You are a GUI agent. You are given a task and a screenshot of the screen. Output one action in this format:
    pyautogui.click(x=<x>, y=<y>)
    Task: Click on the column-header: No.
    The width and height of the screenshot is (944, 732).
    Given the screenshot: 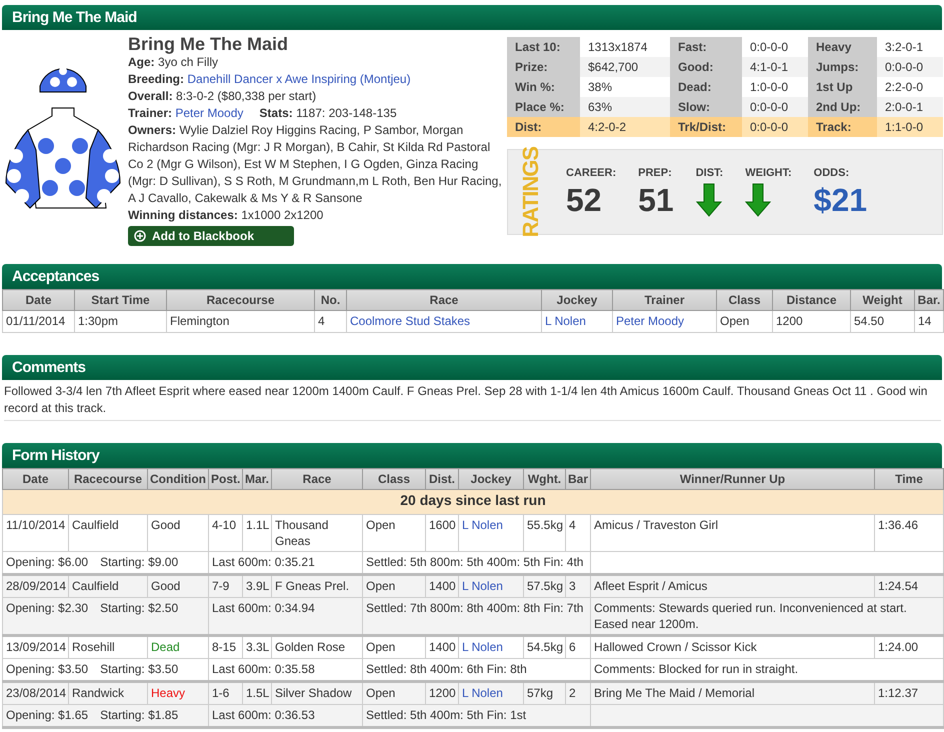 What is the action you would take?
    pyautogui.click(x=330, y=300)
    